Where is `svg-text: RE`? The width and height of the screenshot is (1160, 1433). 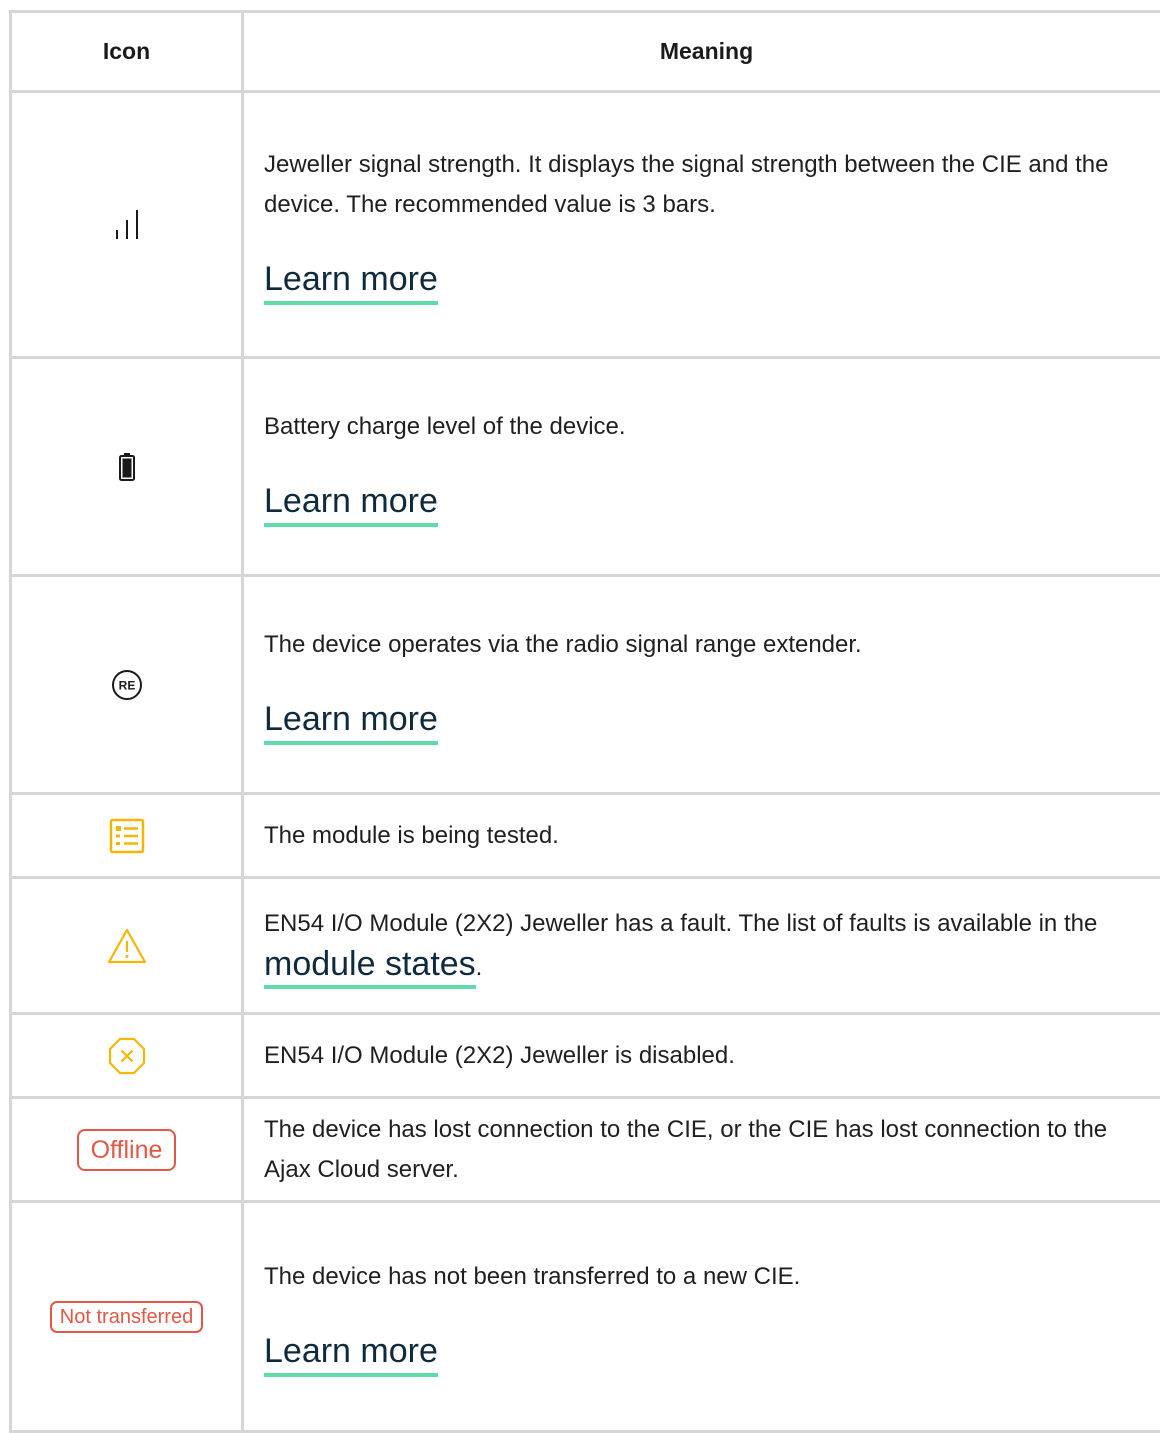 svg-text: RE is located at coordinates (126, 685).